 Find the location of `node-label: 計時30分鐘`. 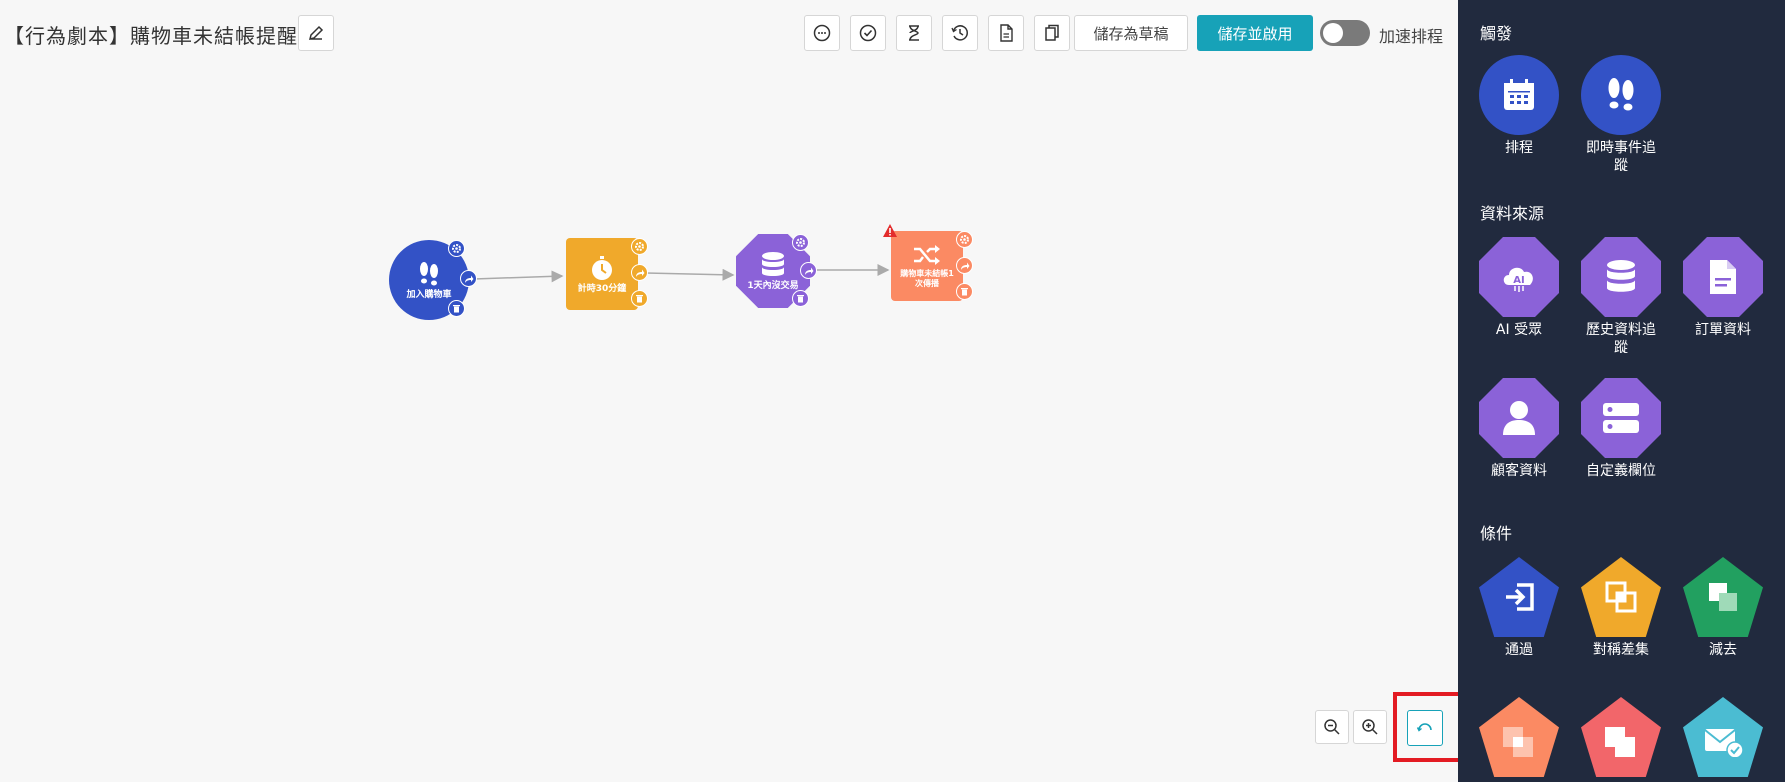

node-label: 計時30分鐘 is located at coordinates (602, 288).